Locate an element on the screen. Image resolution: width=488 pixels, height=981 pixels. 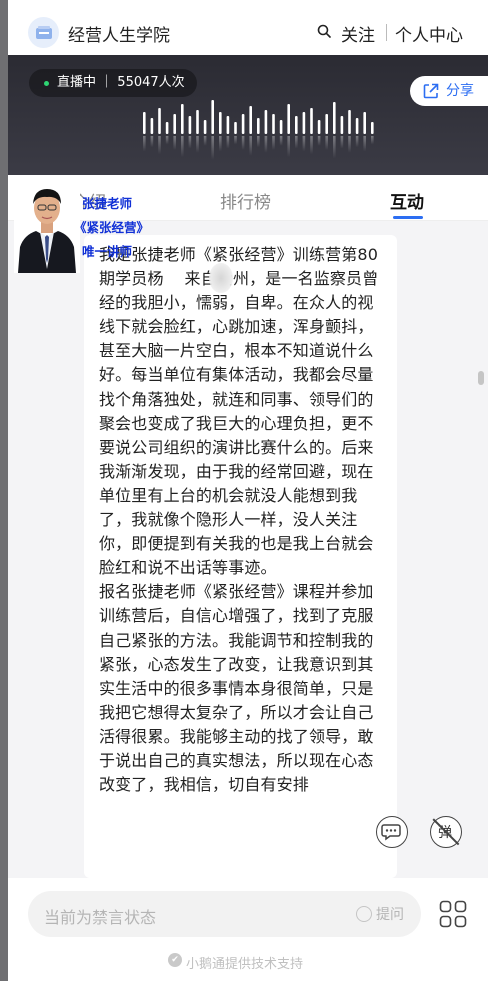
header-divider is located at coordinates (386, 32).